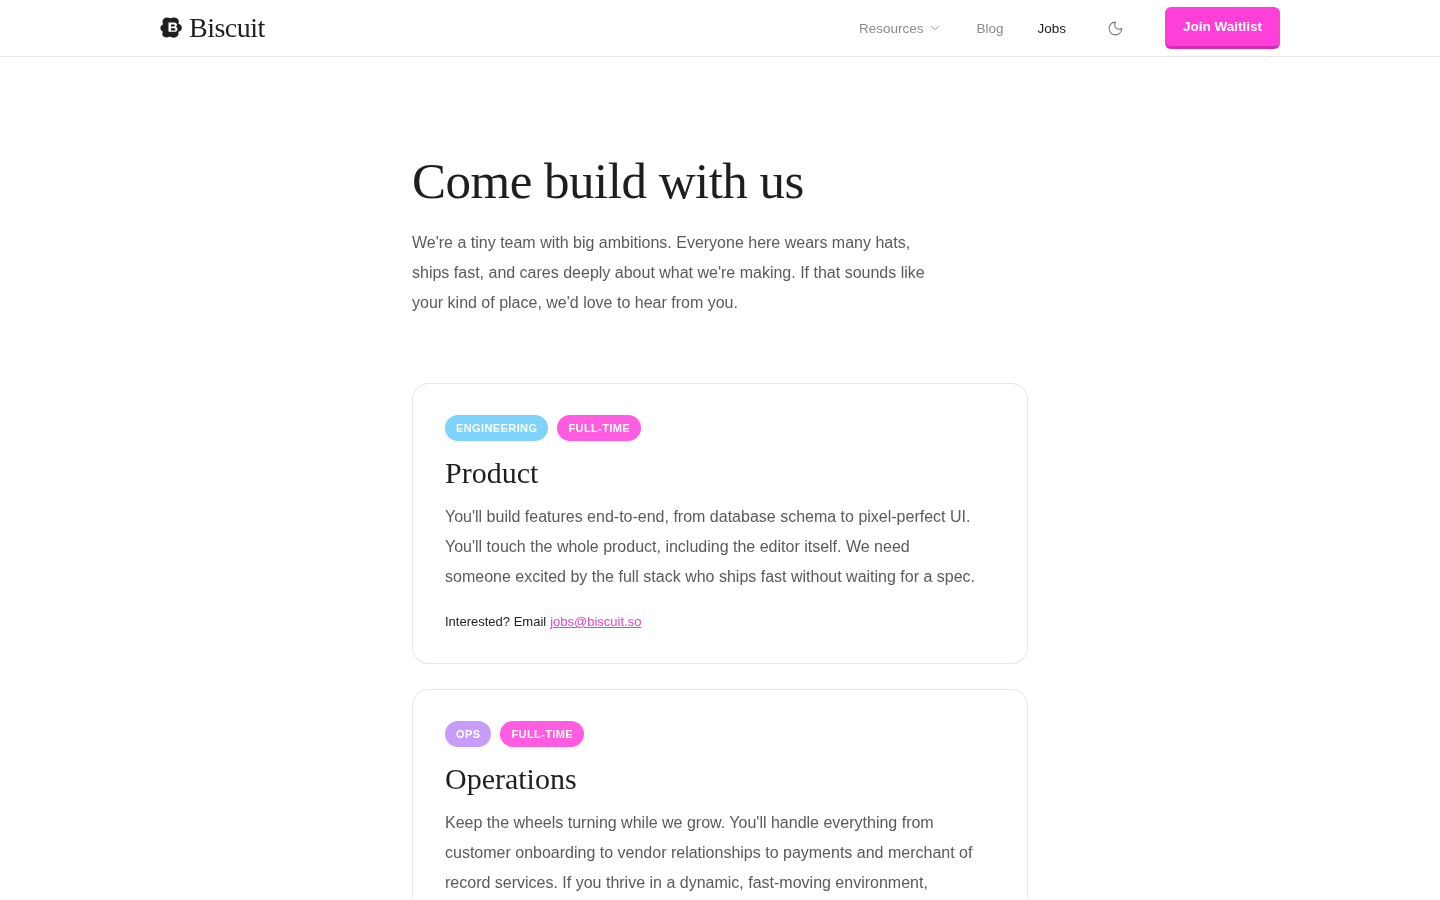 This screenshot has height=900, width=1440. I want to click on theme-toggle-button, so click(1115, 28).